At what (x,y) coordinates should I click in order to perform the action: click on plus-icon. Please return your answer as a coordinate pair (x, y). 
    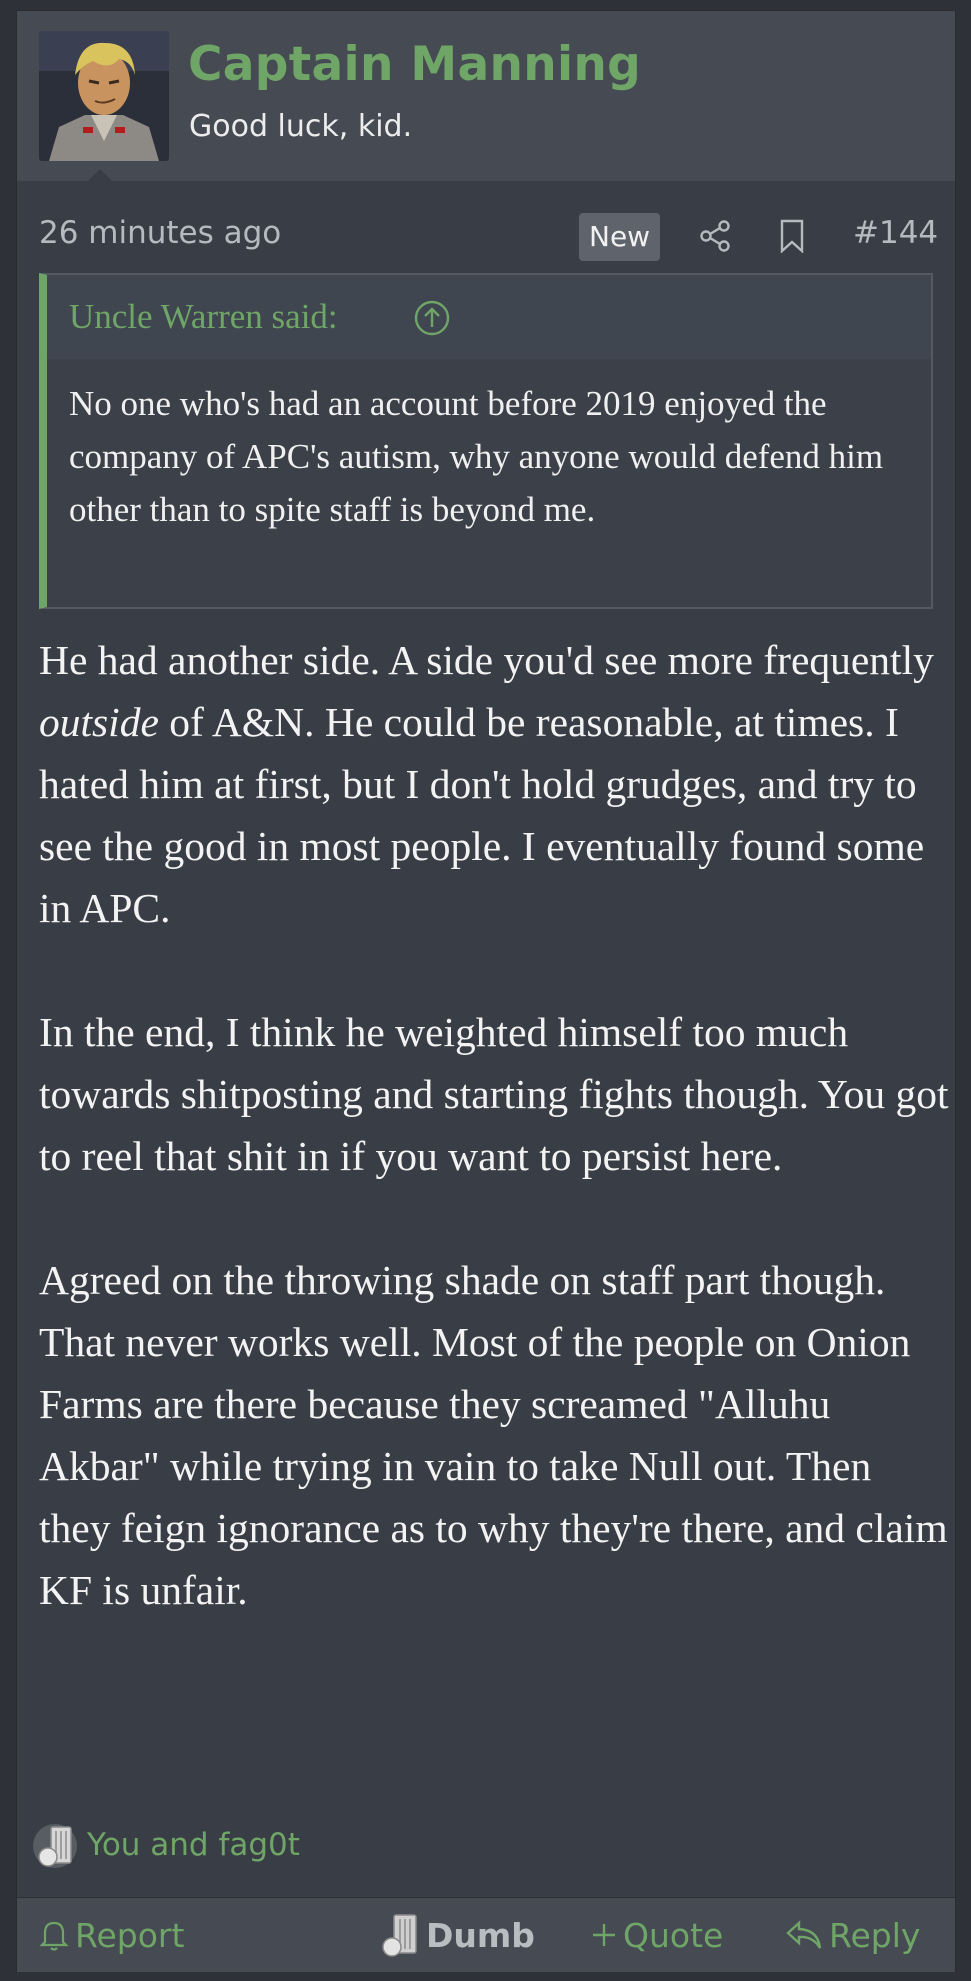
    Looking at the image, I should click on (604, 1935).